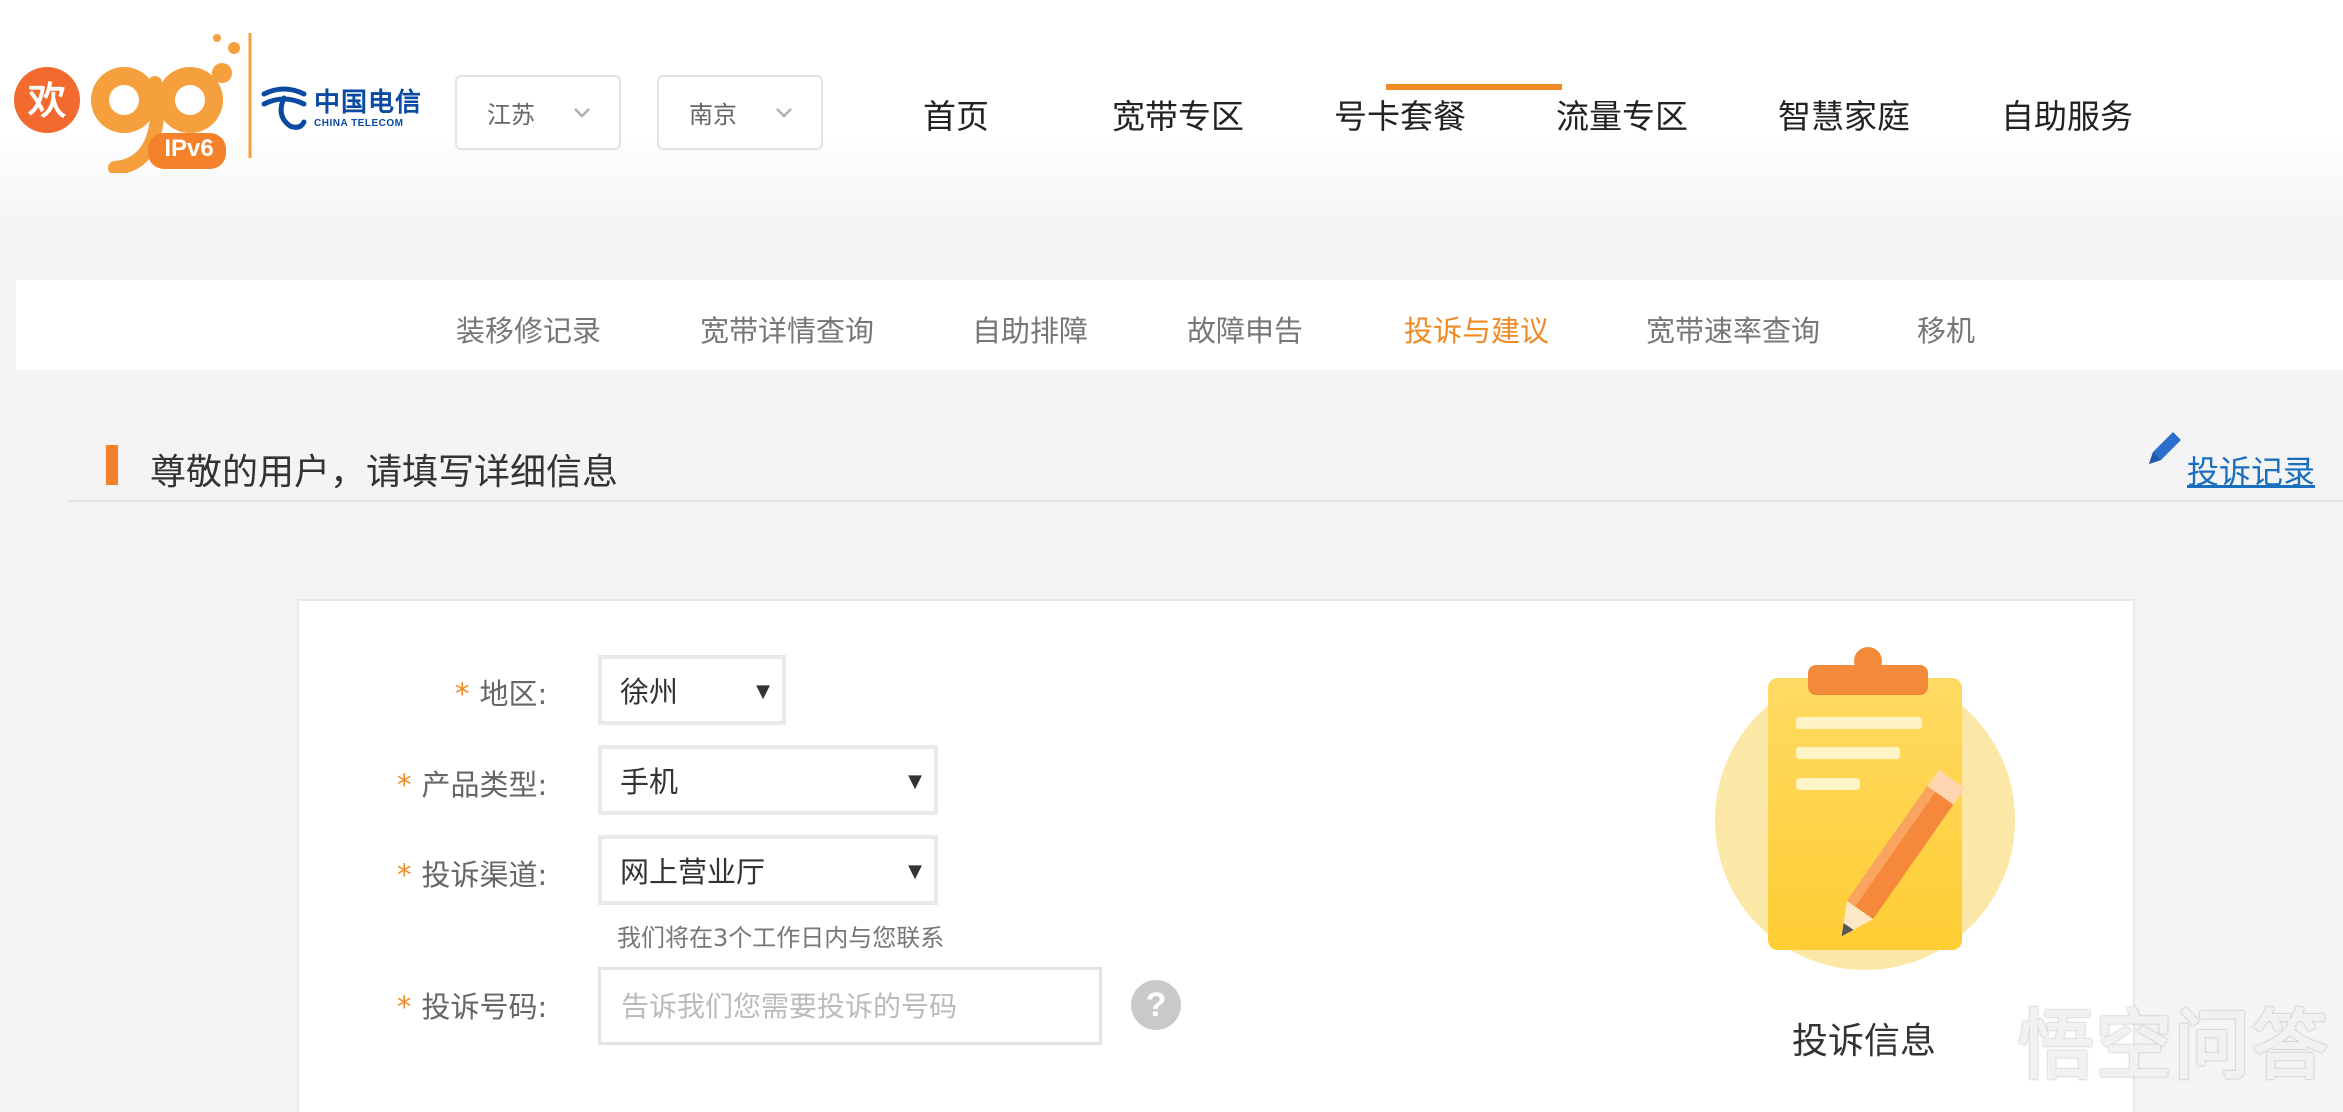 The height and width of the screenshot is (1112, 2343). What do you see at coordinates (740, 112) in the screenshot?
I see `city-select: 南京` at bounding box center [740, 112].